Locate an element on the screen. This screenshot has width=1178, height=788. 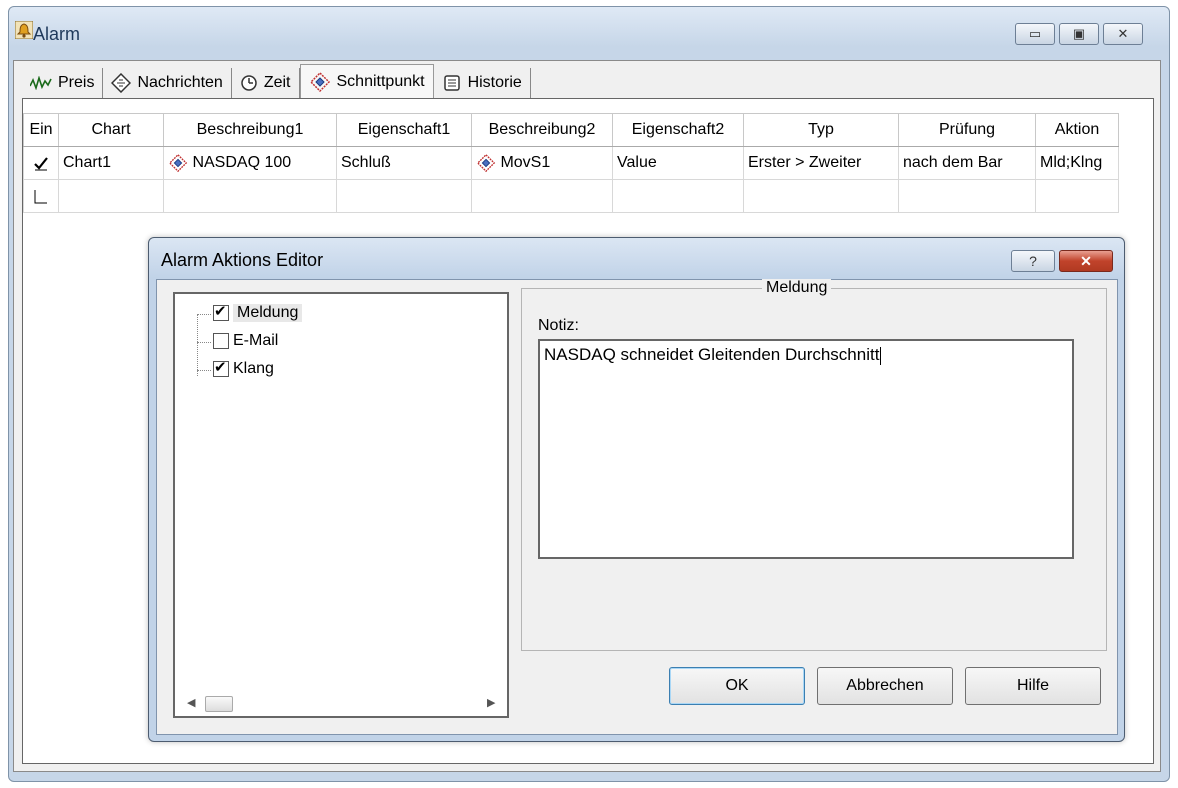
tab-nachrichten: Nachrichten is located at coordinates (167, 83).